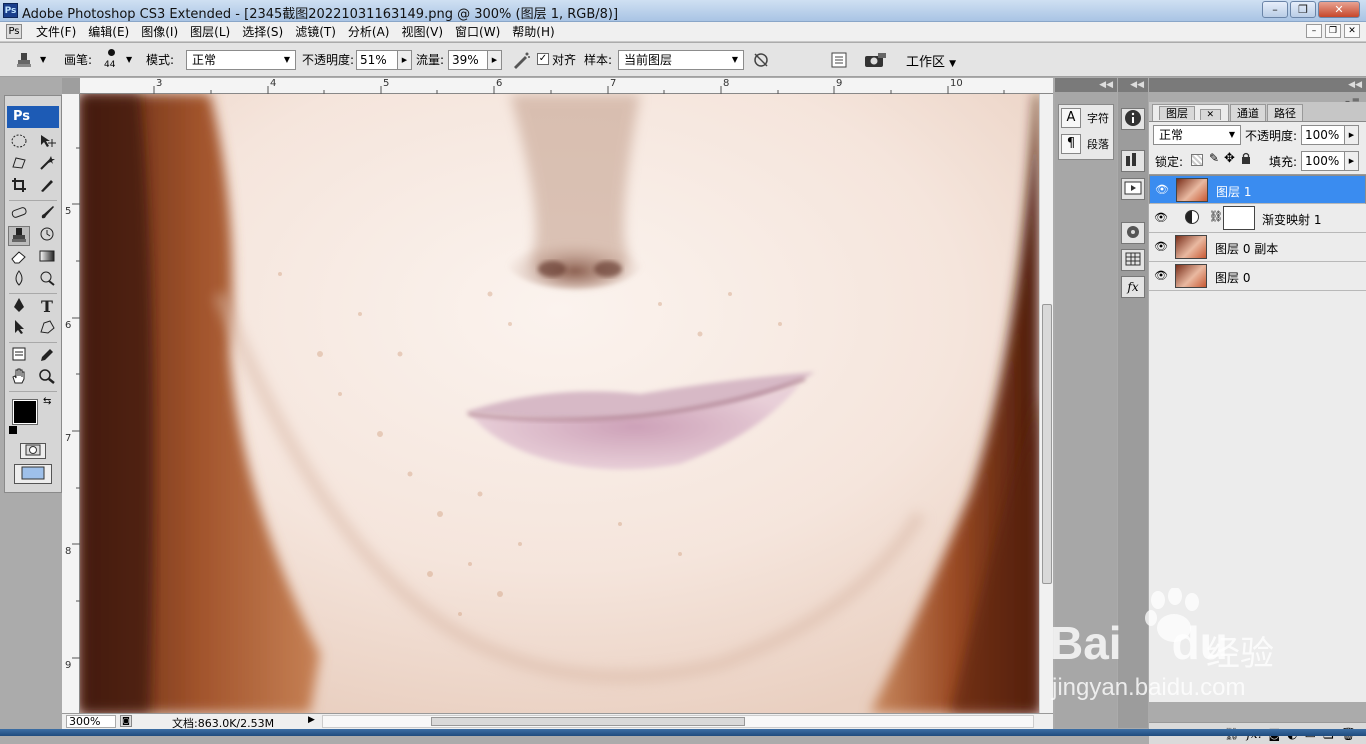 The image size is (1366, 744). What do you see at coordinates (876, 60) in the screenshot?
I see `bridge-button` at bounding box center [876, 60].